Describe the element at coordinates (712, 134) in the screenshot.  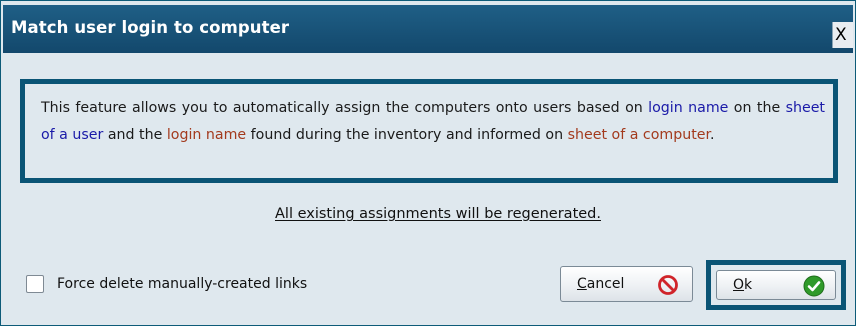
I see `description-text-5: .` at that location.